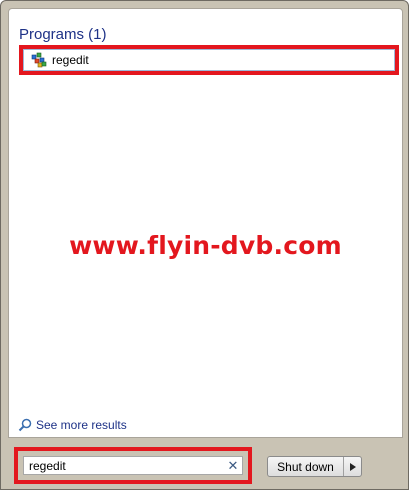  Describe the element at coordinates (25, 425) in the screenshot. I see `search-icon` at that location.